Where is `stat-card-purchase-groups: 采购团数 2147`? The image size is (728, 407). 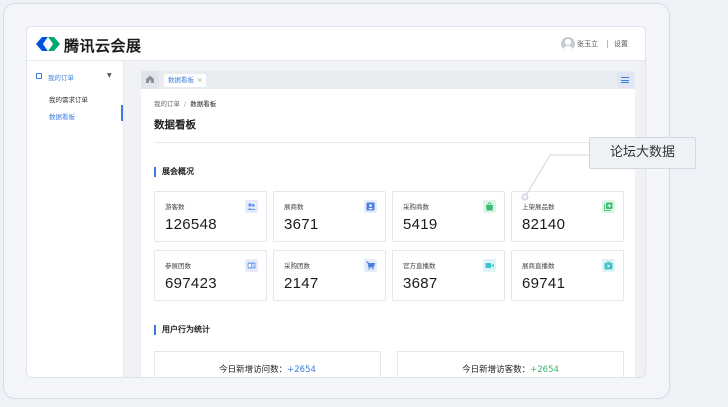 stat-card-purchase-groups: 采购团数 2147 is located at coordinates (329, 275).